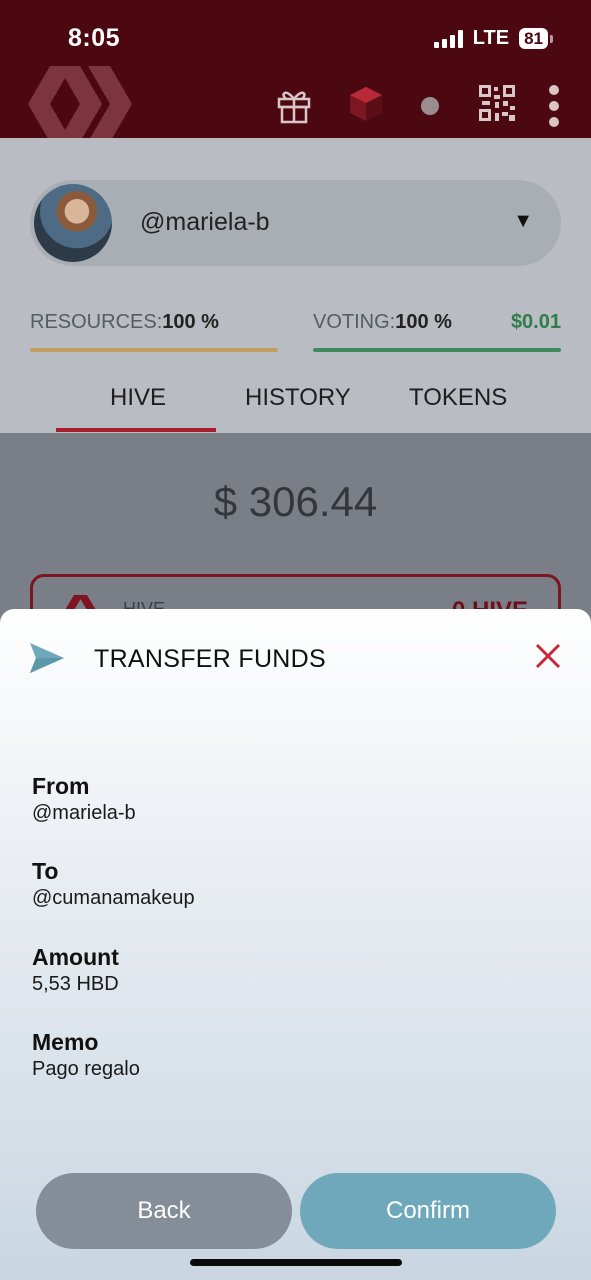  What do you see at coordinates (164, 1211) in the screenshot?
I see `back-button: Back` at bounding box center [164, 1211].